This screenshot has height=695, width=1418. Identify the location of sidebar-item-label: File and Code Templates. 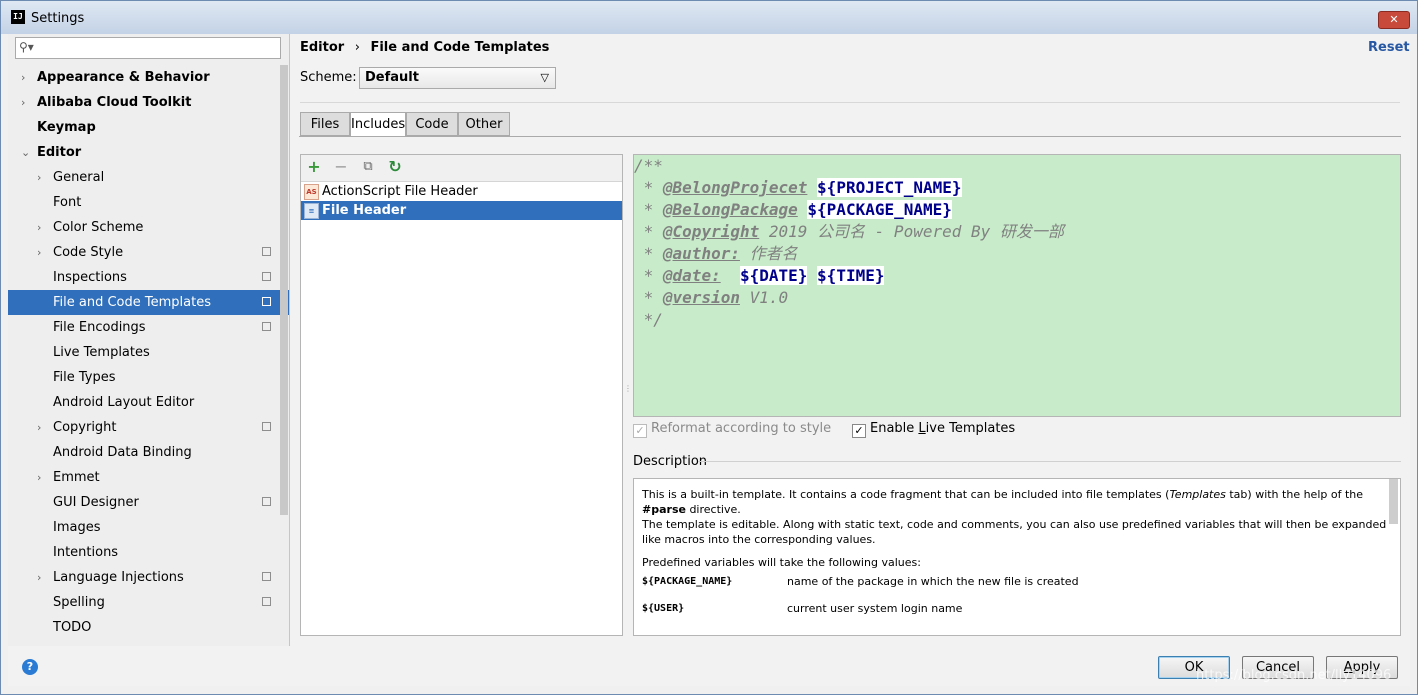
(132, 302).